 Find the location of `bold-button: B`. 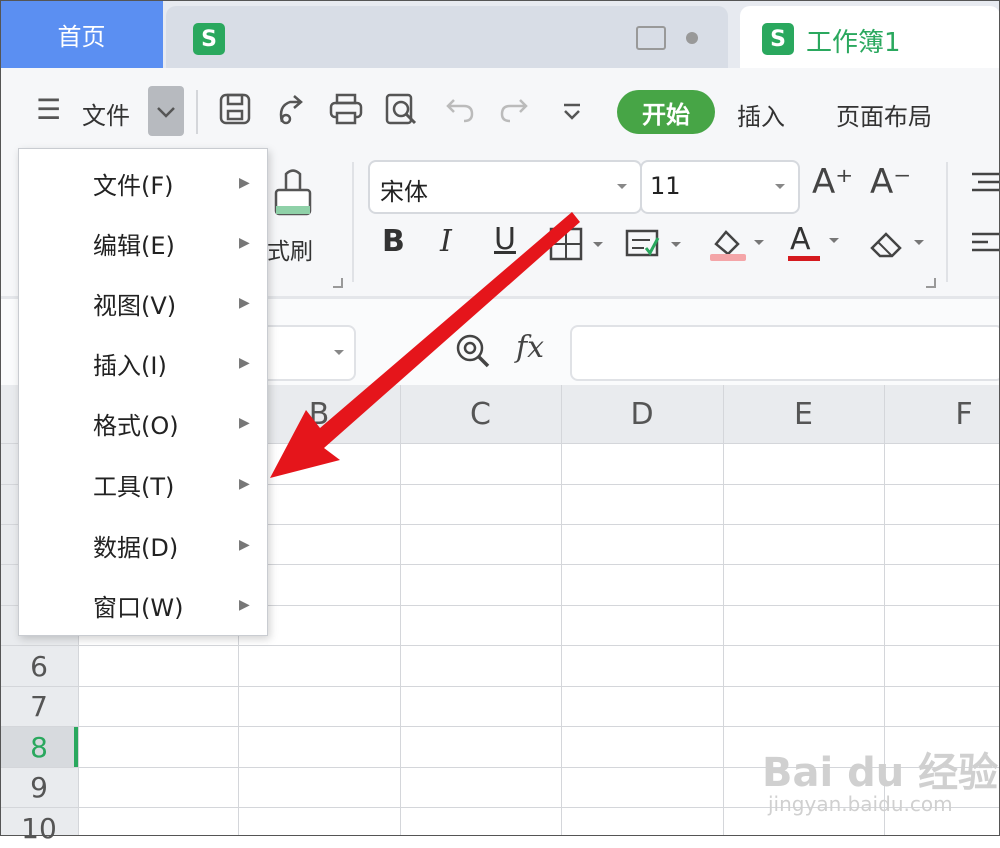

bold-button: B is located at coordinates (393, 241).